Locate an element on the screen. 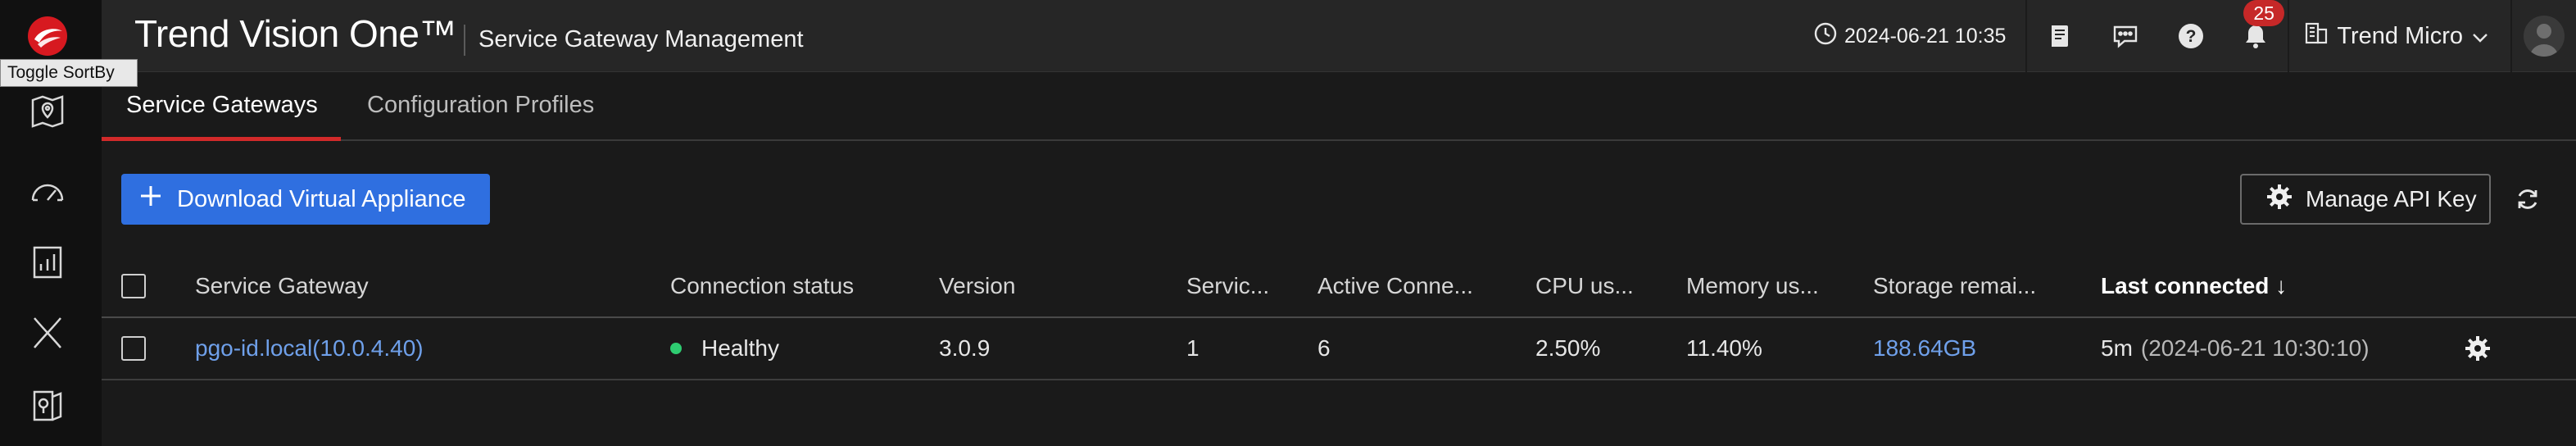 The height and width of the screenshot is (446, 2576). services-value: 1 is located at coordinates (1193, 348).